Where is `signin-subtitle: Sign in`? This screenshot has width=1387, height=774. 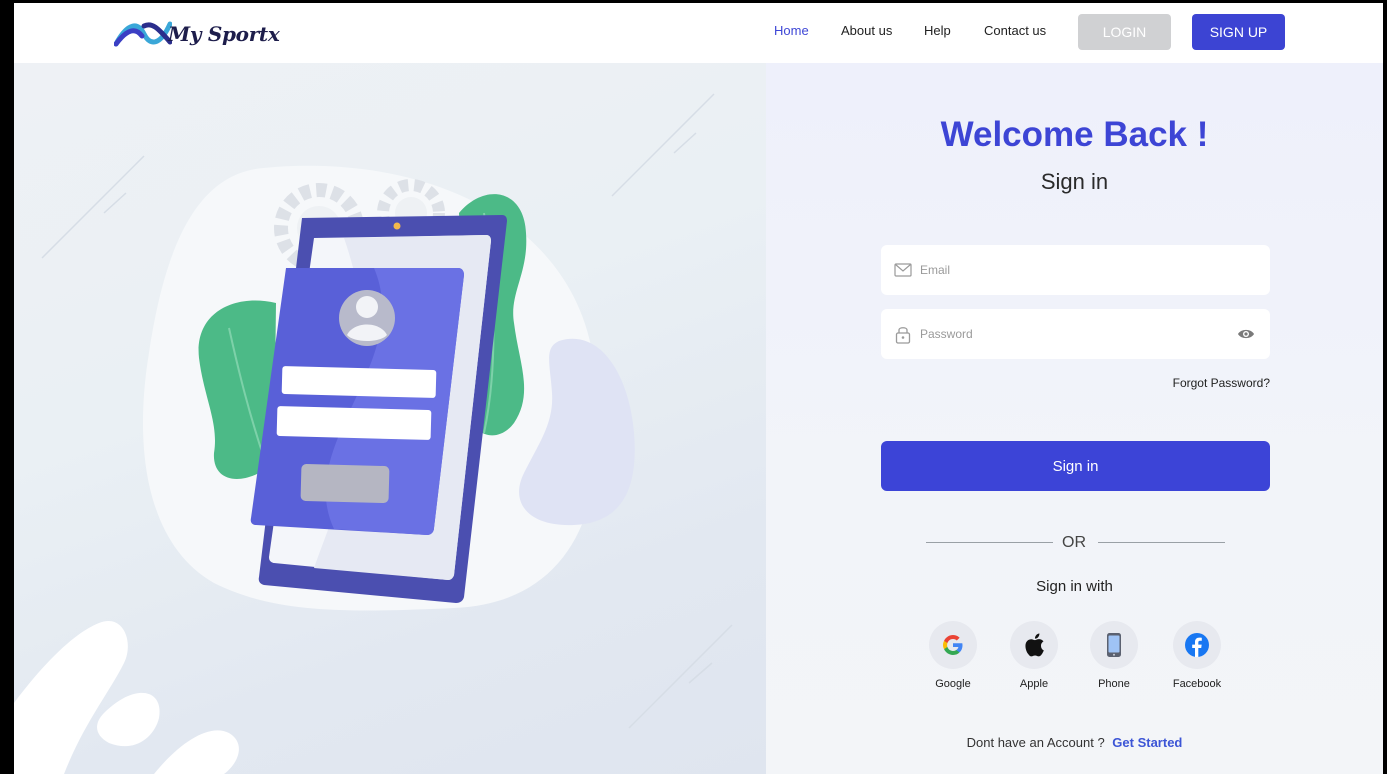
signin-subtitle: Sign in is located at coordinates (1074, 181).